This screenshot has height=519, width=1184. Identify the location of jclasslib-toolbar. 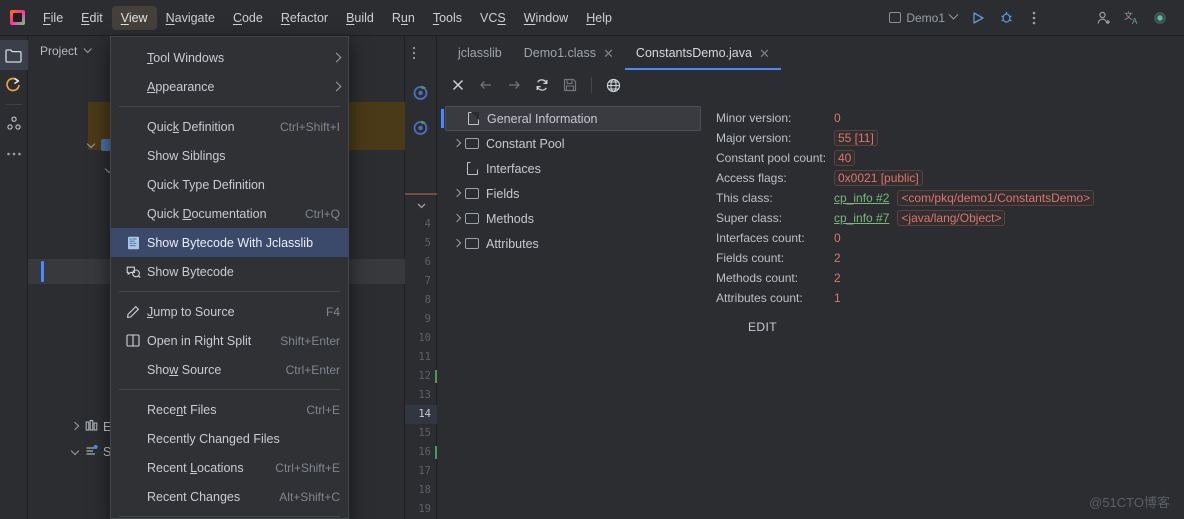
(810, 85).